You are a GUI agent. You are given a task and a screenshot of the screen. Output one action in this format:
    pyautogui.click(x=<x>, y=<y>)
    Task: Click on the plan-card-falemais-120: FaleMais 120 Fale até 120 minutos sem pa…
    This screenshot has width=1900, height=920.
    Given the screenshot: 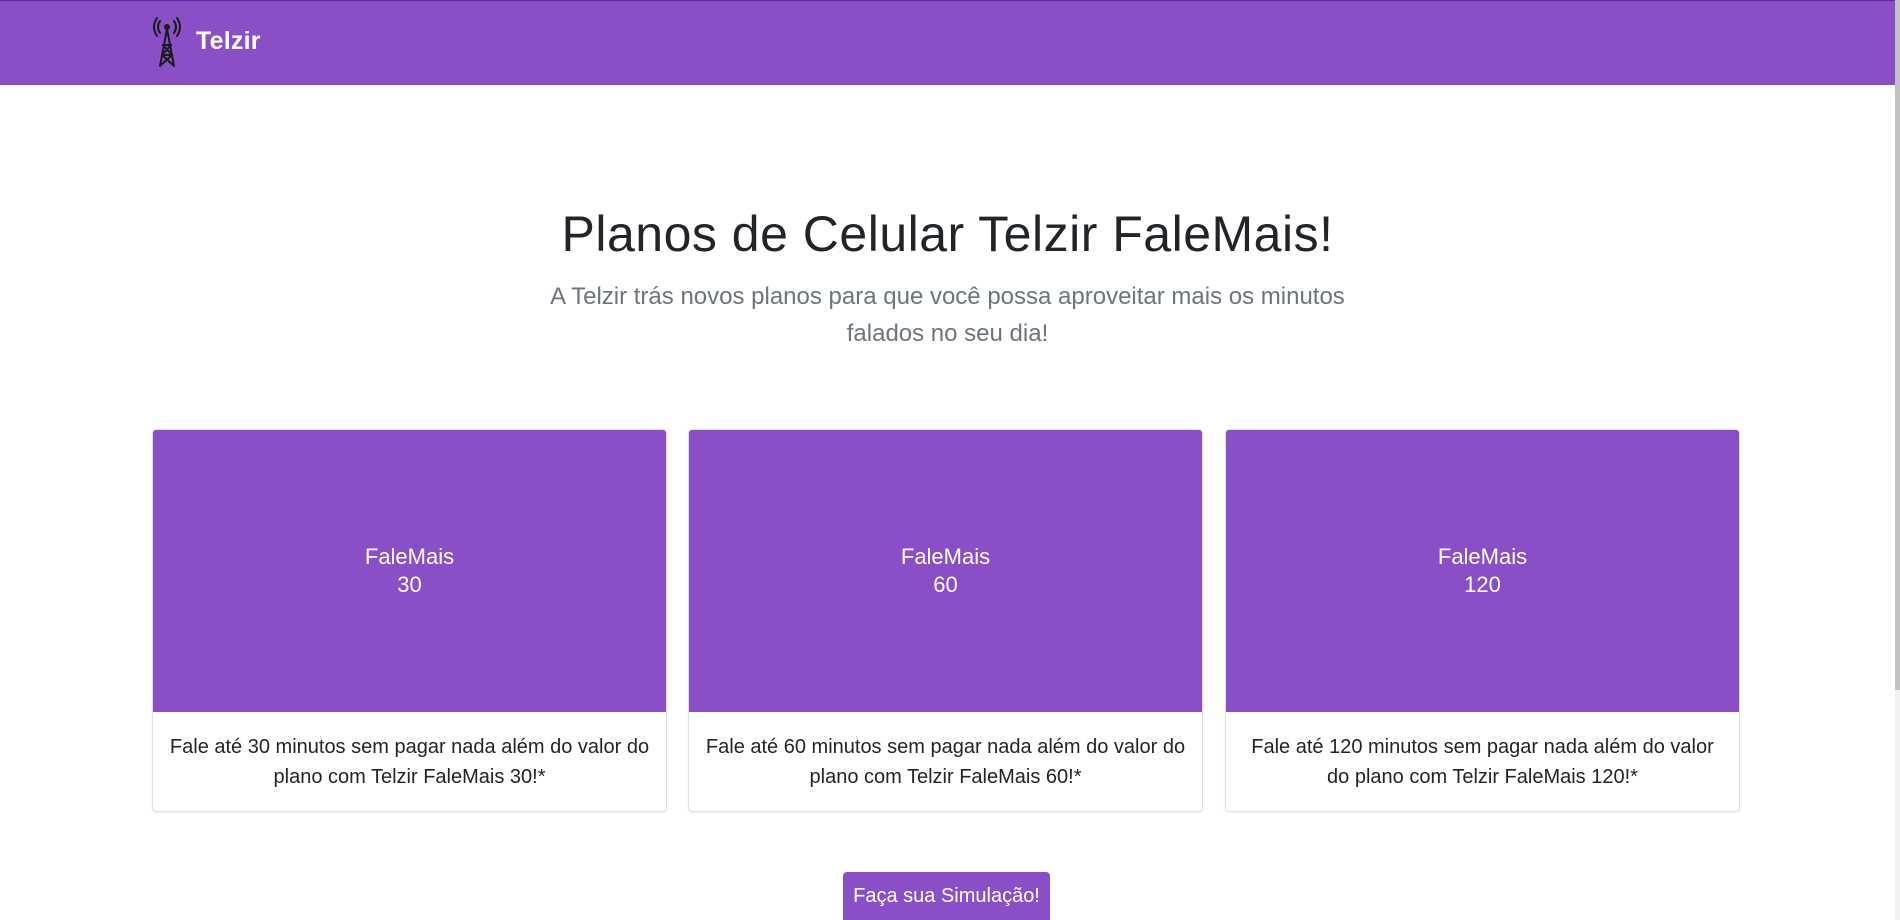 What is the action you would take?
    pyautogui.click(x=1482, y=620)
    